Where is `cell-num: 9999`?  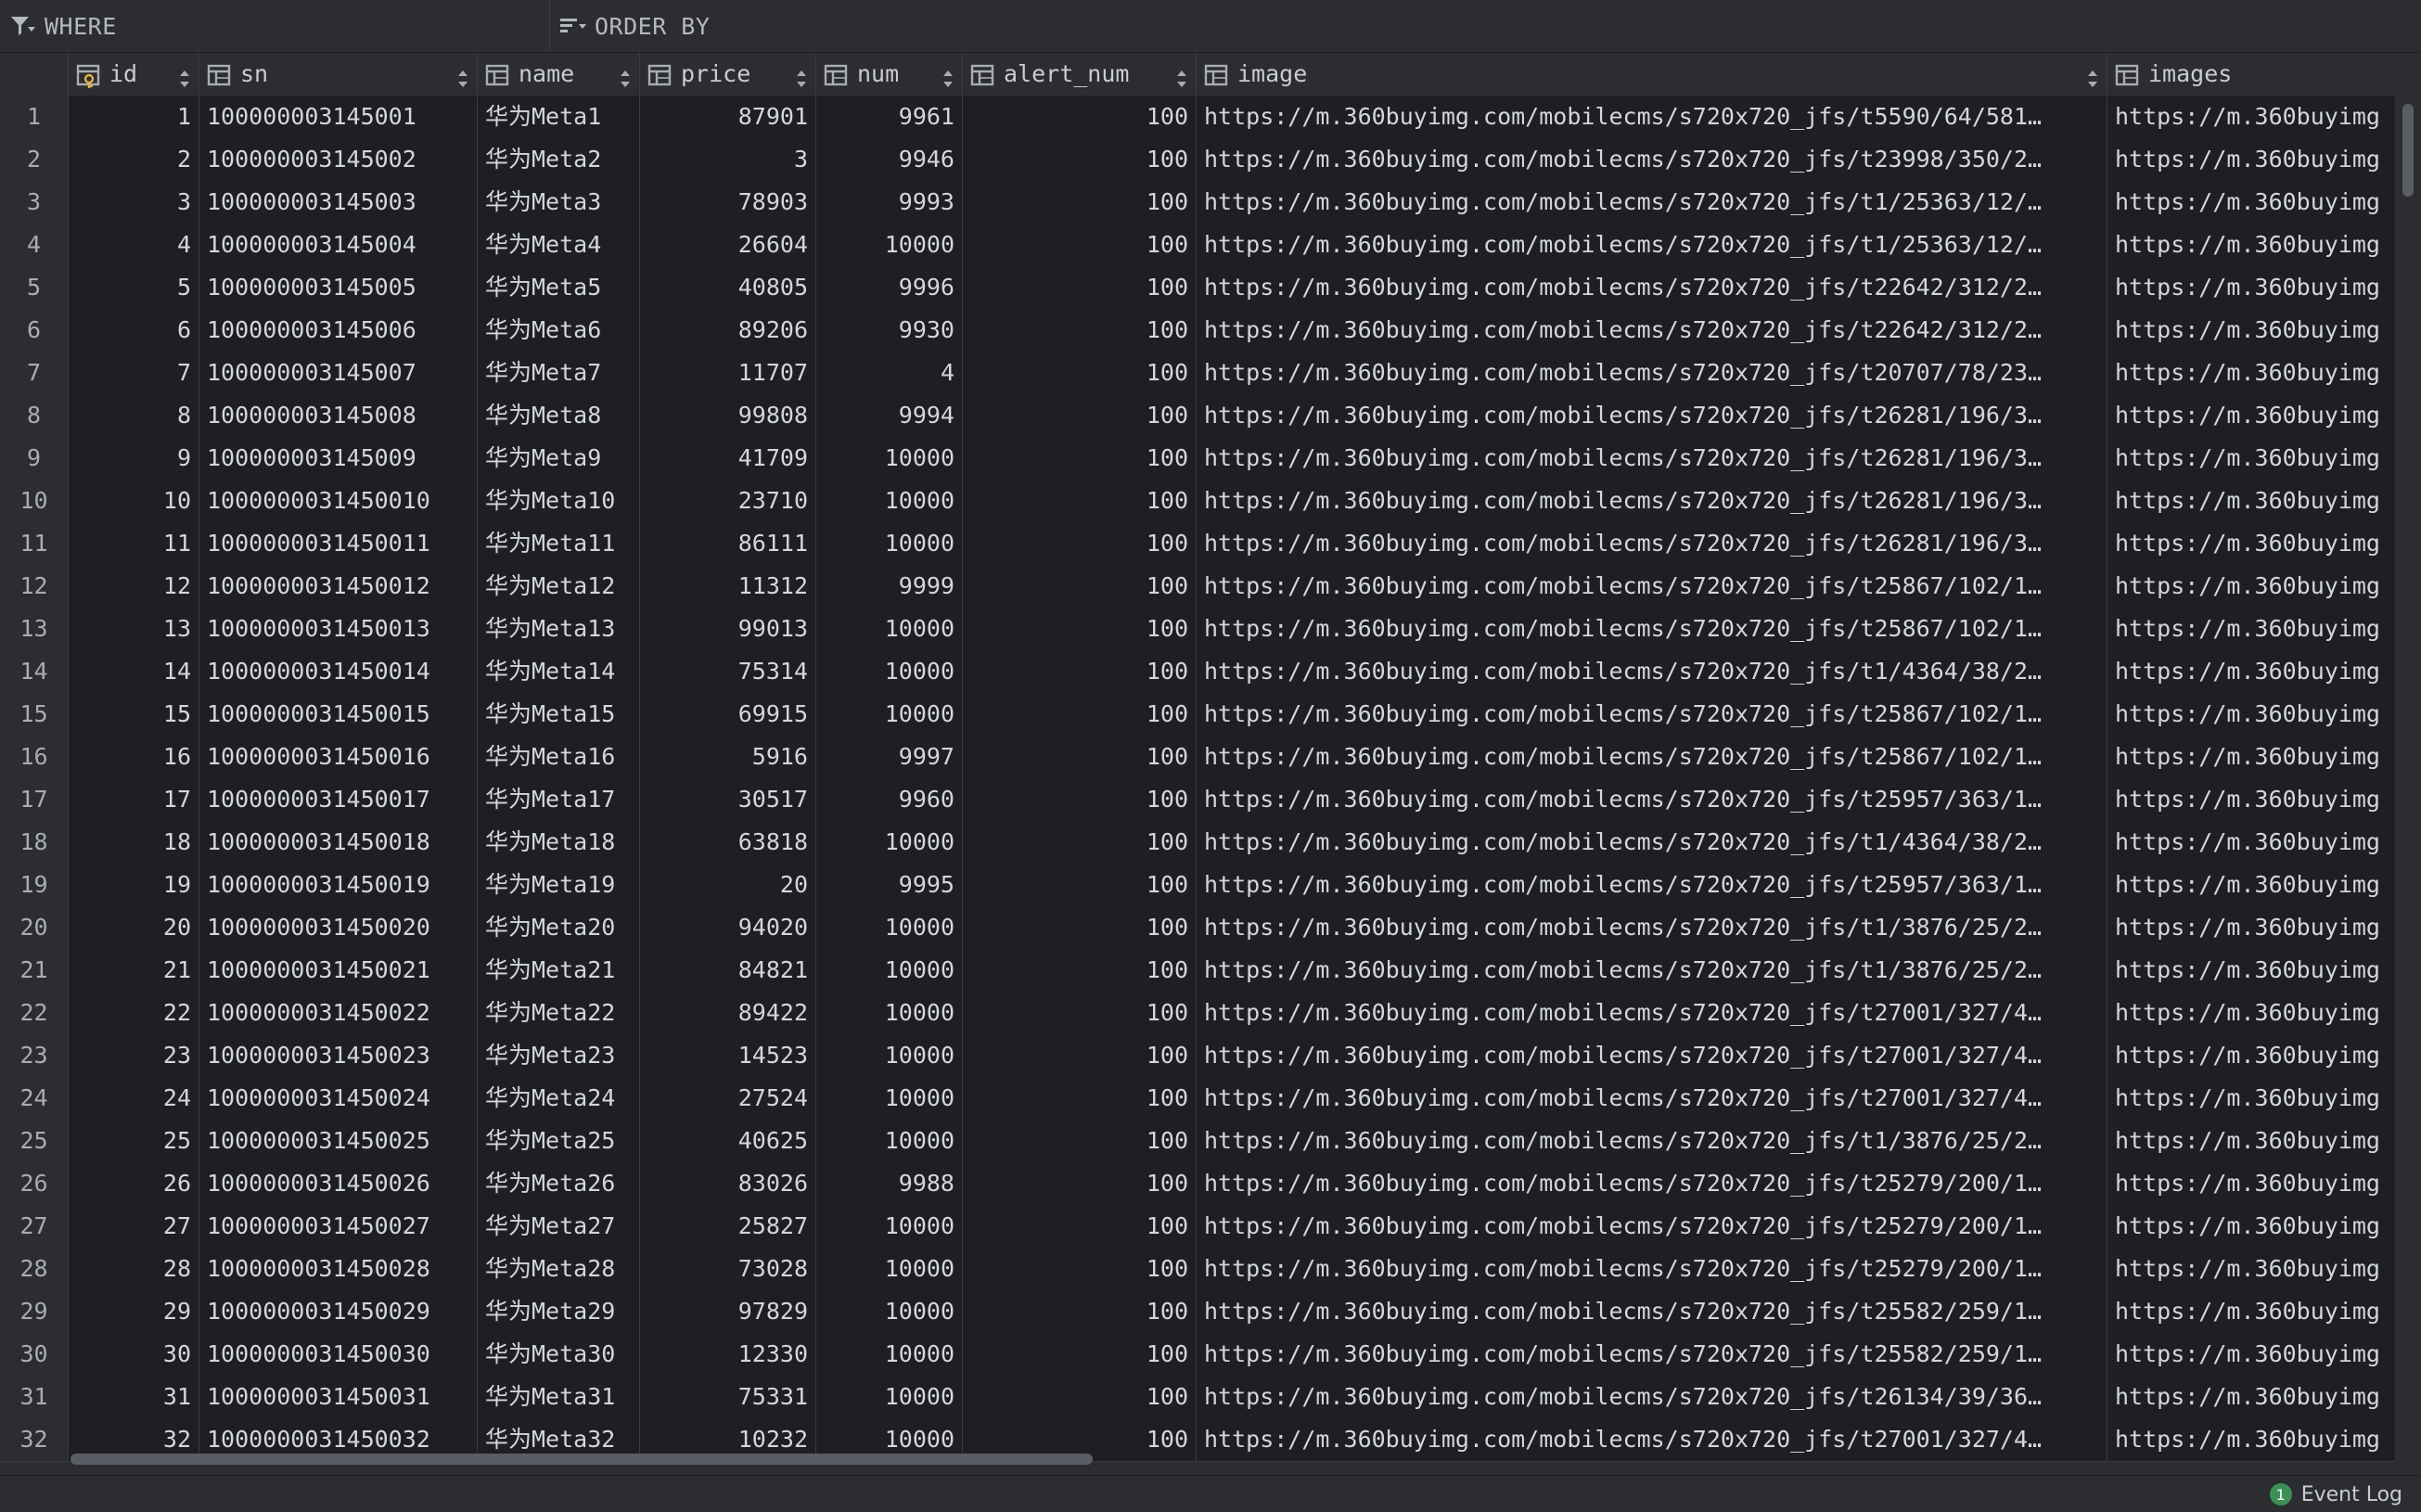
cell-num: 9999 is located at coordinates (889, 586).